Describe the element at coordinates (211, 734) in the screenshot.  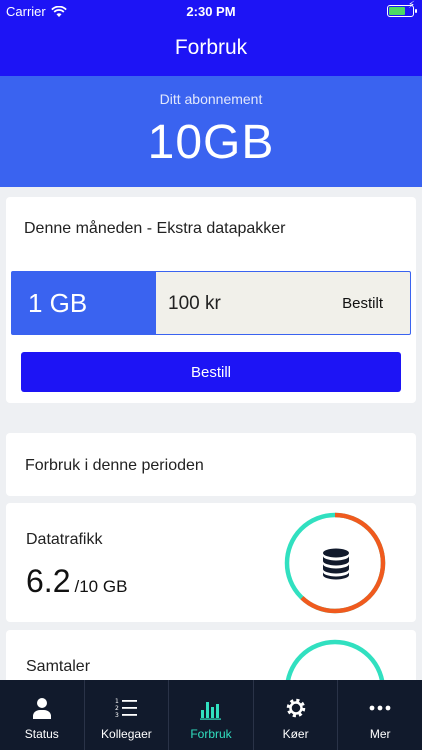
I see `tab-forbruk-label: Forbruk` at that location.